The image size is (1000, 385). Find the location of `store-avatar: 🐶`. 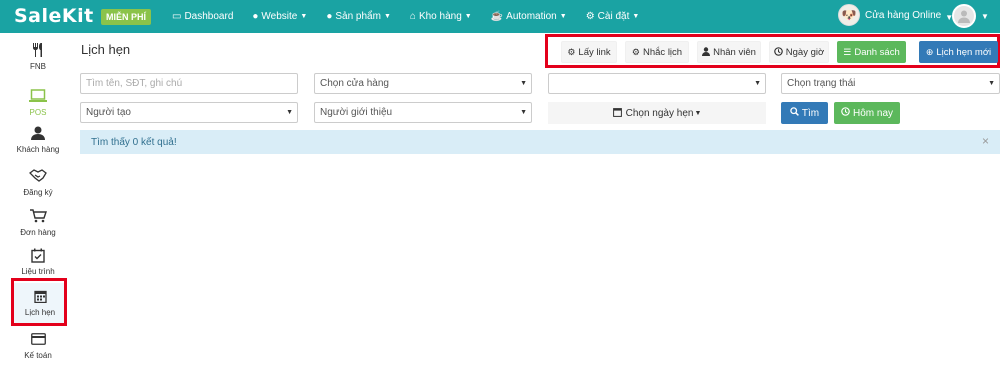

store-avatar: 🐶 is located at coordinates (849, 15).